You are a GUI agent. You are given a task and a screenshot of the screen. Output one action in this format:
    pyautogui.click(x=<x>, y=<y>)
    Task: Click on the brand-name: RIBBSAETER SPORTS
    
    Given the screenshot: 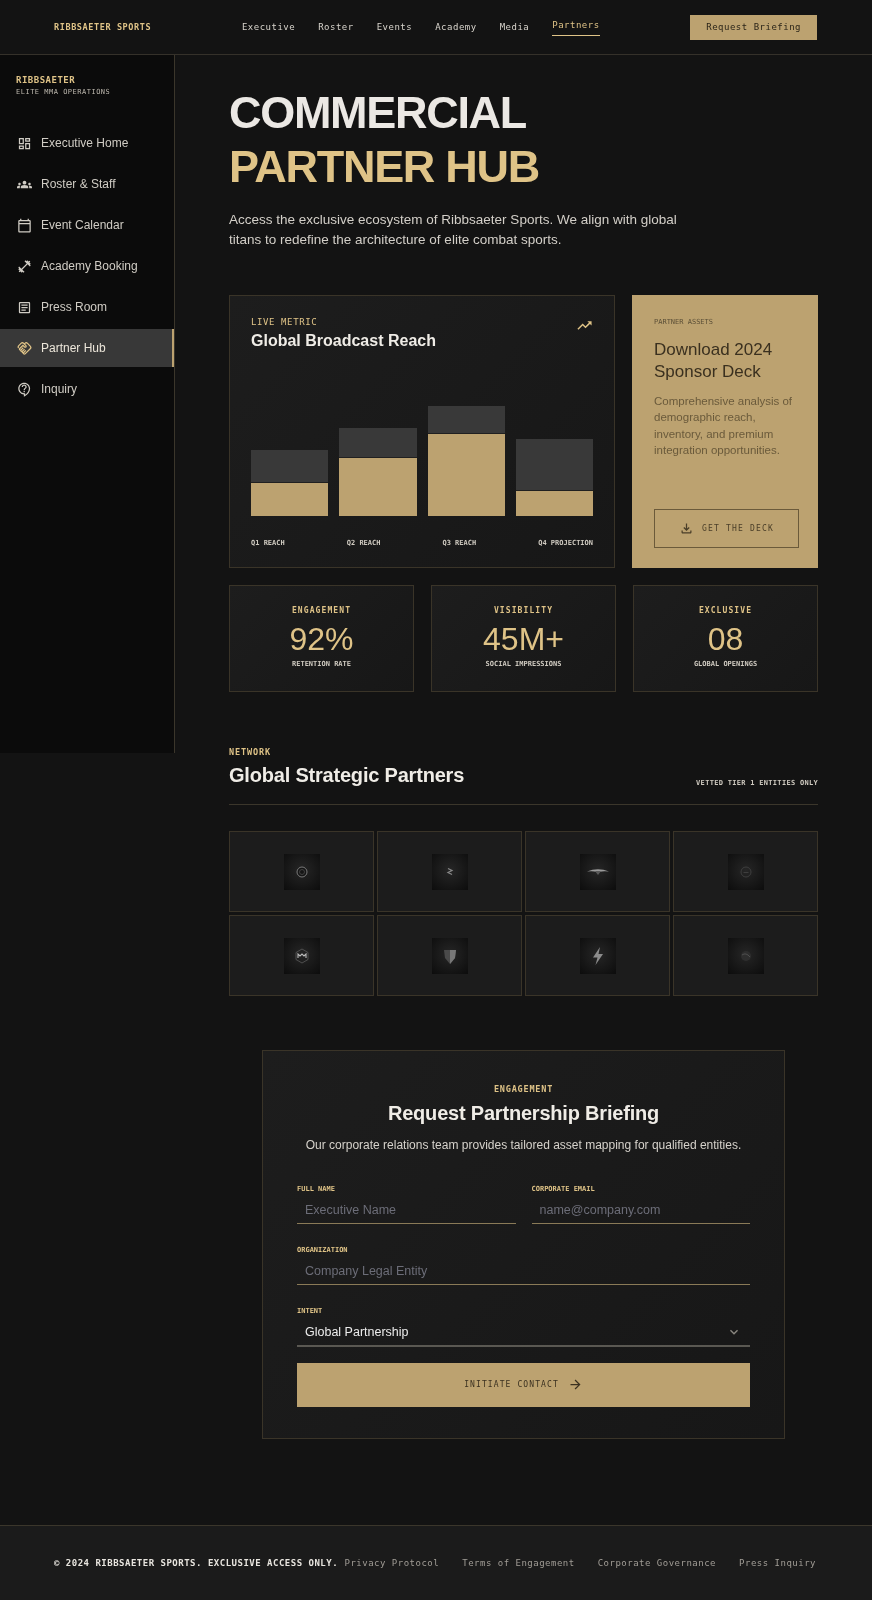 What is the action you would take?
    pyautogui.click(x=103, y=27)
    